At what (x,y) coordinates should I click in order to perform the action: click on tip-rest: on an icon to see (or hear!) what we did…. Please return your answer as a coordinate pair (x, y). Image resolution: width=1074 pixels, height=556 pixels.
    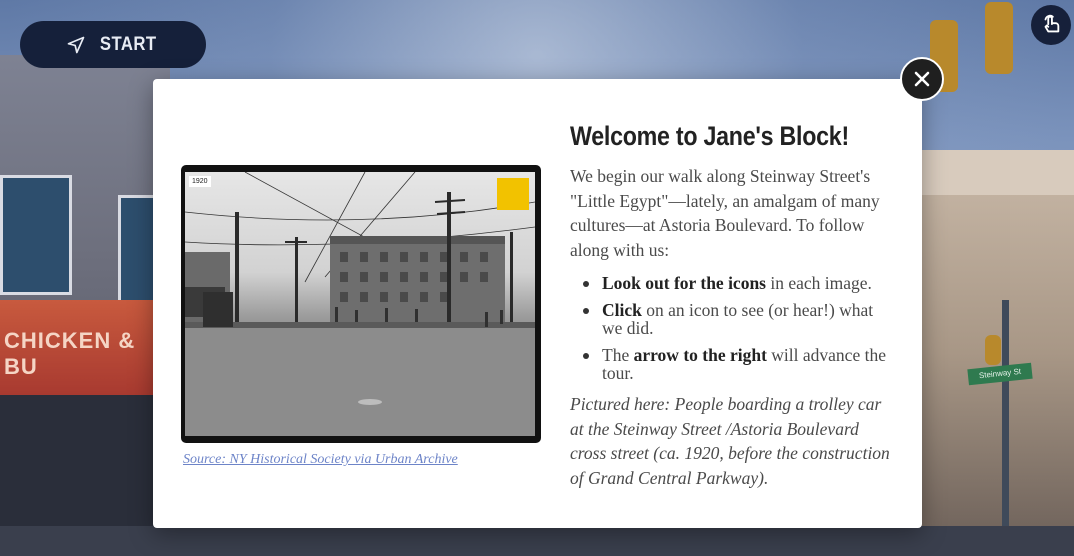
    Looking at the image, I should click on (738, 319).